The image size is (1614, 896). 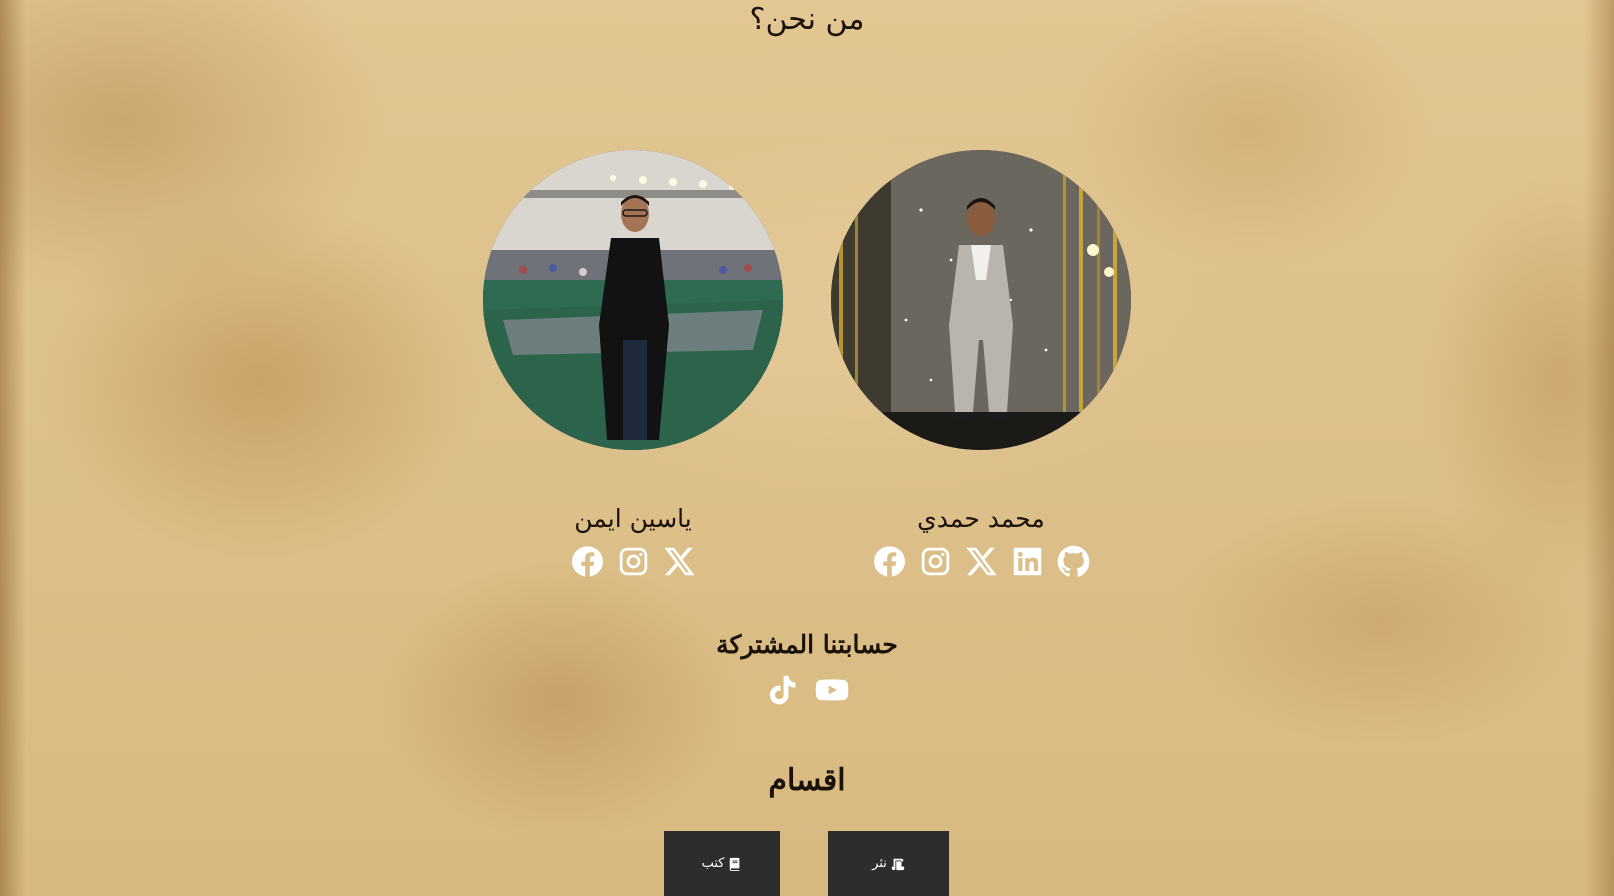 I want to click on tiktok-icon, so click(x=782, y=690).